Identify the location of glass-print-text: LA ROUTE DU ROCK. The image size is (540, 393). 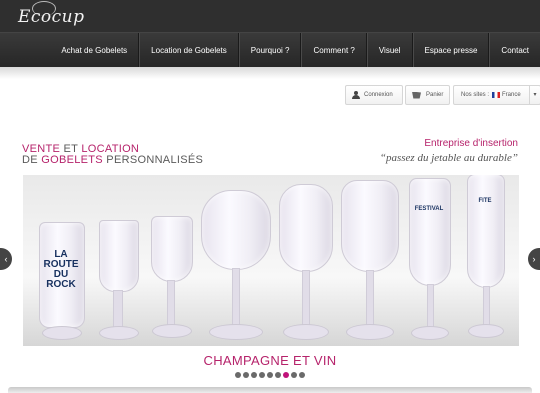
(61, 269).